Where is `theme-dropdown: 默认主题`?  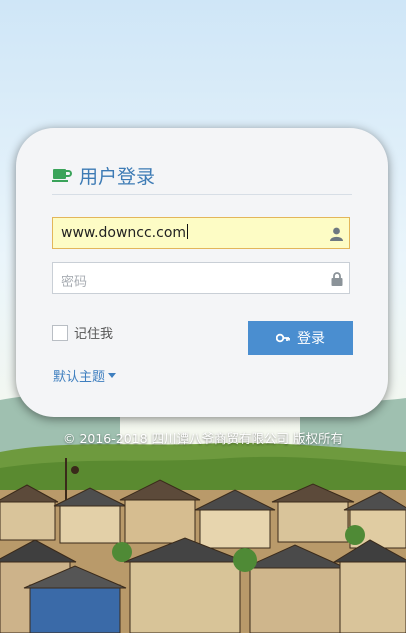 theme-dropdown: 默认主题 is located at coordinates (85, 375).